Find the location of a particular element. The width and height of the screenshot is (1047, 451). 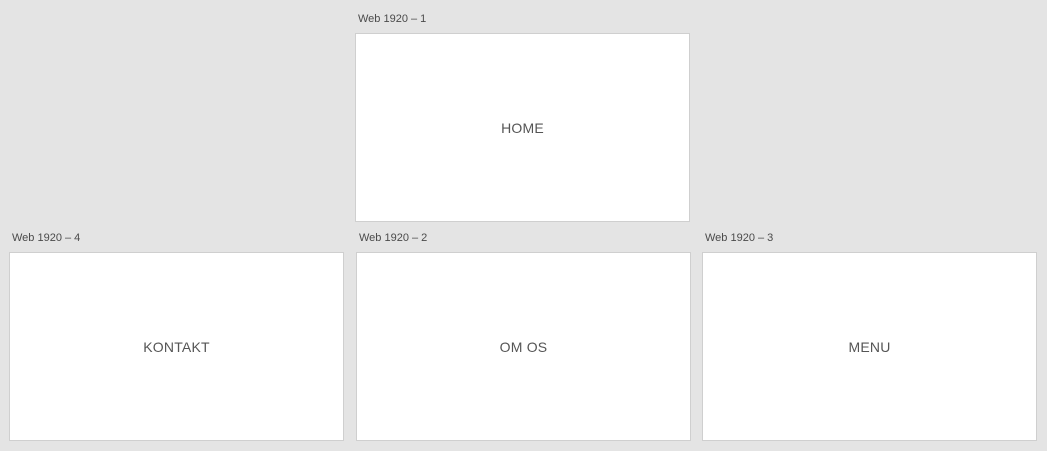

artboard-label-web-1920-4: Web 1920 – 4 is located at coordinates (46, 238).